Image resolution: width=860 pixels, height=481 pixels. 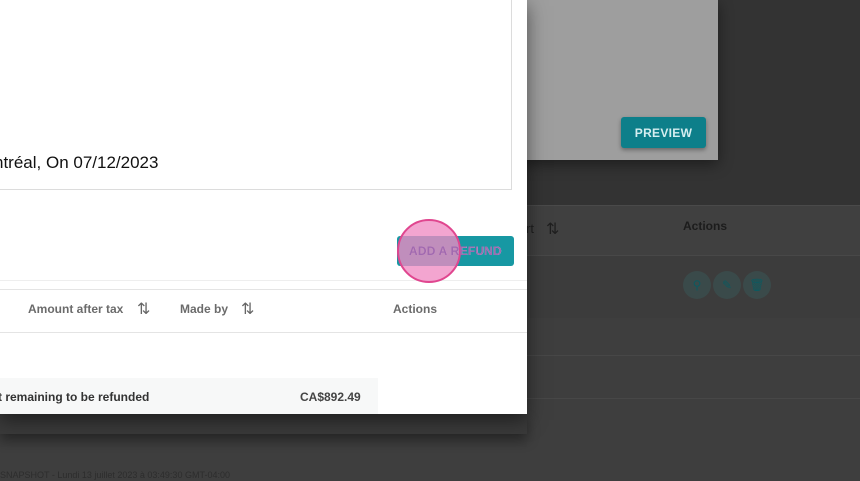 I want to click on signature-location-date: ntréal, On 07/12/2023, so click(x=79, y=162).